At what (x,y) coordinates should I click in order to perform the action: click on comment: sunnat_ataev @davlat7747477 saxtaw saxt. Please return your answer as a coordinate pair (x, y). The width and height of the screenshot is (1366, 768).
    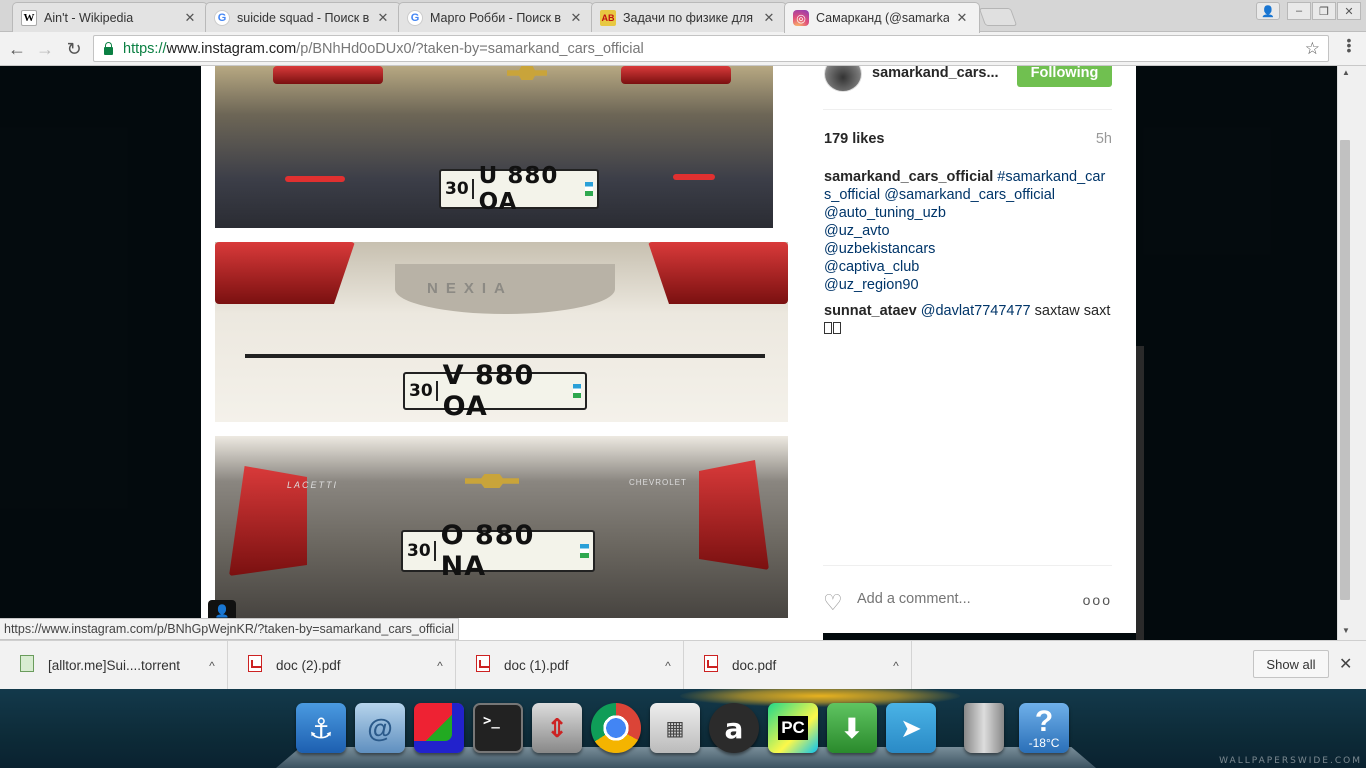
    Looking at the image, I should click on (968, 320).